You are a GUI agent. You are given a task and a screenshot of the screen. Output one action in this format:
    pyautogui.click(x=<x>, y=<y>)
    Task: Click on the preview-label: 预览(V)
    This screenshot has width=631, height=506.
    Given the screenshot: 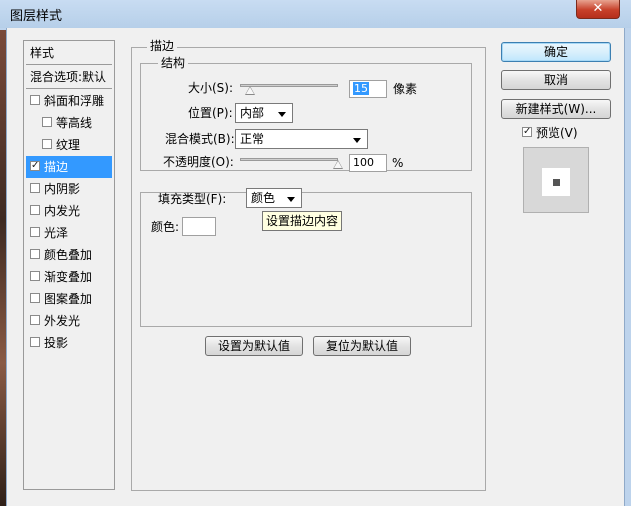 What is the action you would take?
    pyautogui.click(x=557, y=133)
    